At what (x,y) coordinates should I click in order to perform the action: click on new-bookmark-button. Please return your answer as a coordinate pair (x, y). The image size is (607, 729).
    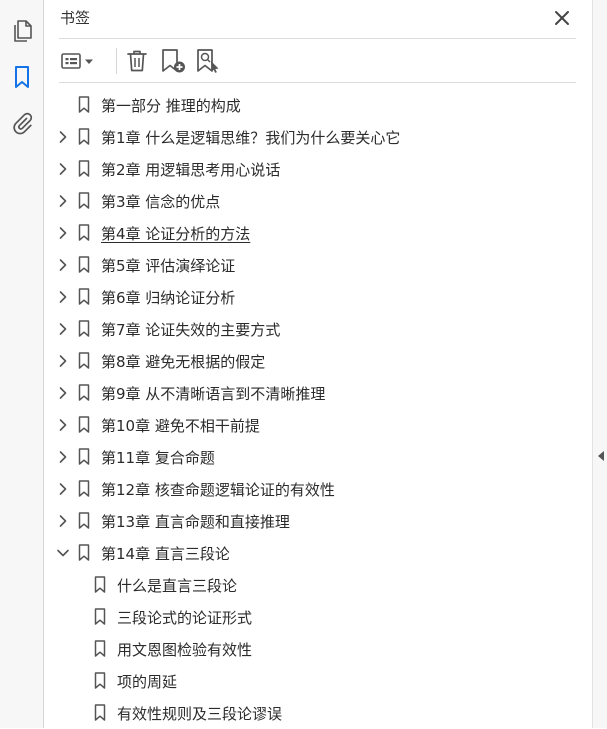
    Looking at the image, I should click on (173, 61).